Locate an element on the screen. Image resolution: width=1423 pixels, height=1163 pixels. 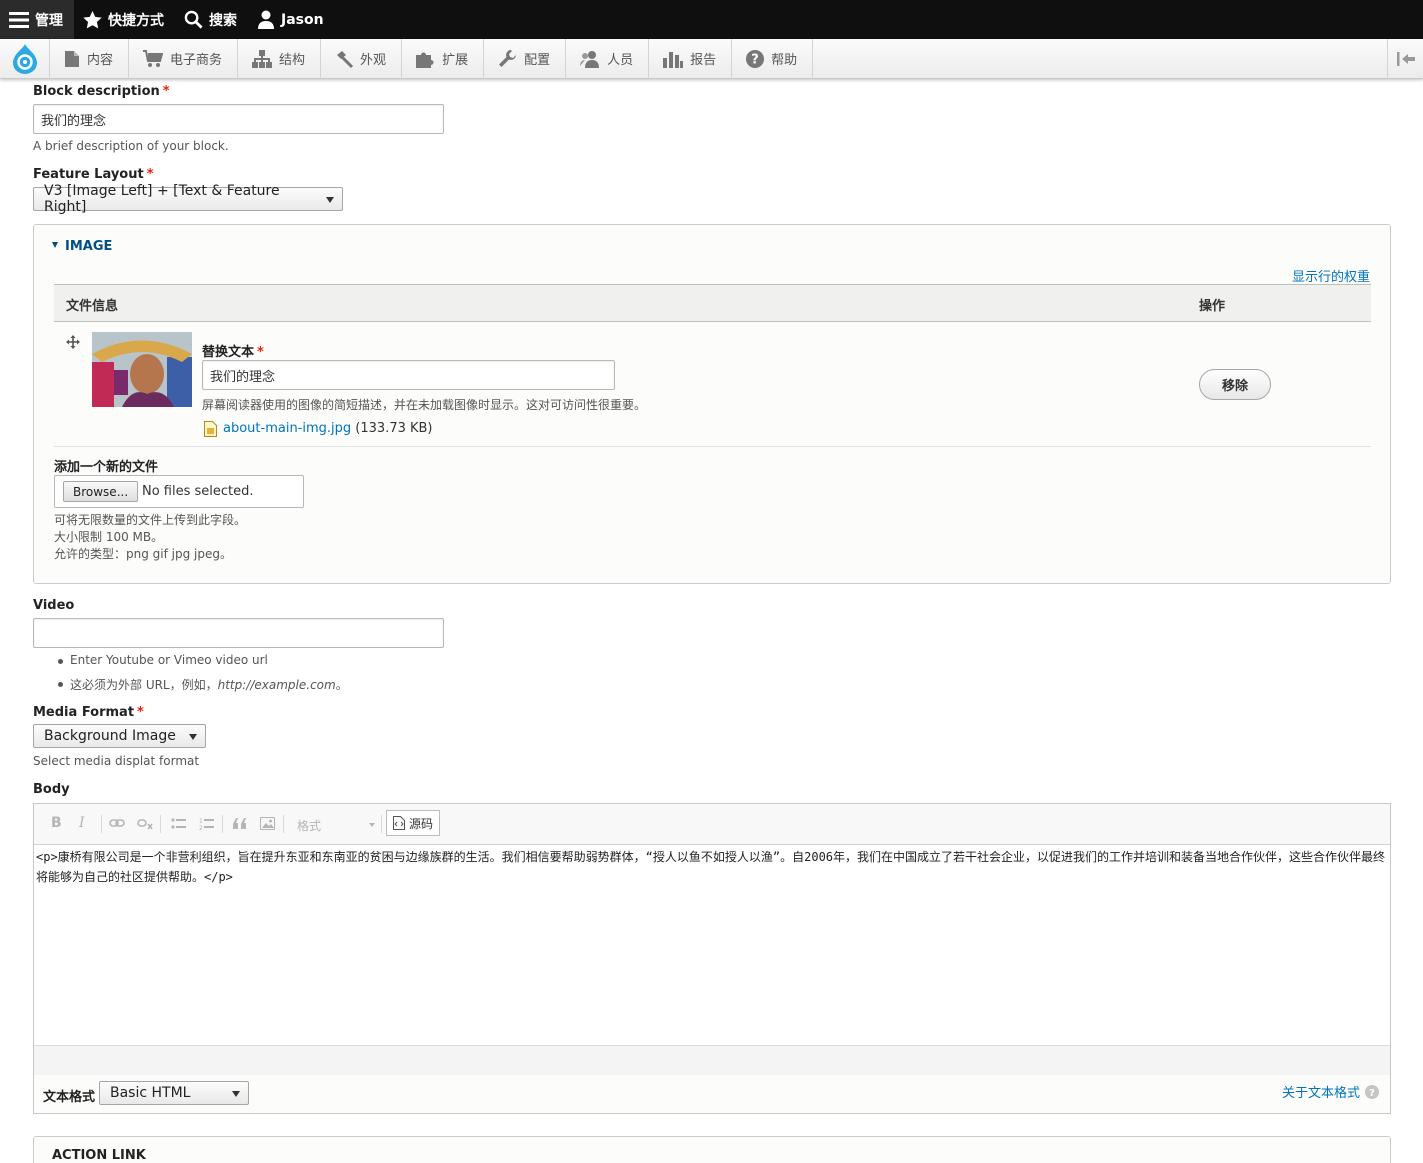
image-file-icon is located at coordinates (210, 429).